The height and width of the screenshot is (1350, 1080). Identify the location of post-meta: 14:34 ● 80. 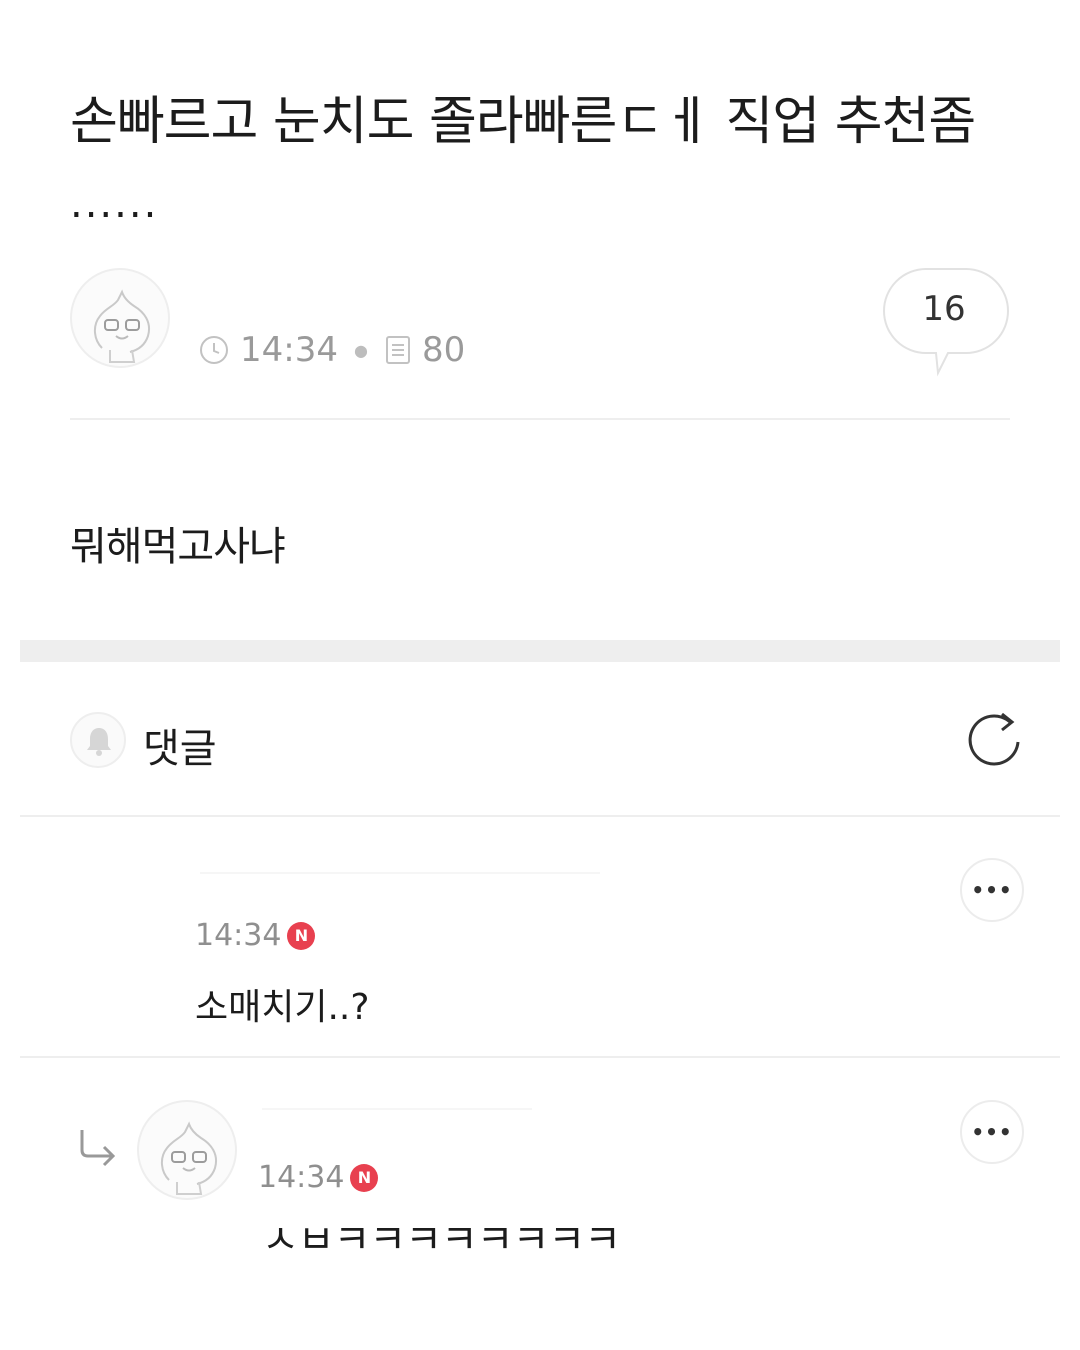
(331, 350).